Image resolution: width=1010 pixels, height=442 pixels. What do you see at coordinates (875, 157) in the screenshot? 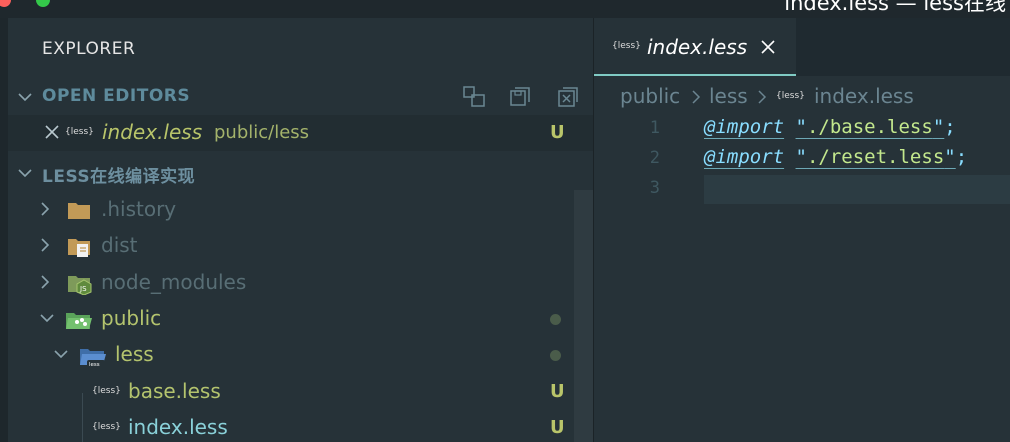
I see `import-path: ./reset.less` at bounding box center [875, 157].